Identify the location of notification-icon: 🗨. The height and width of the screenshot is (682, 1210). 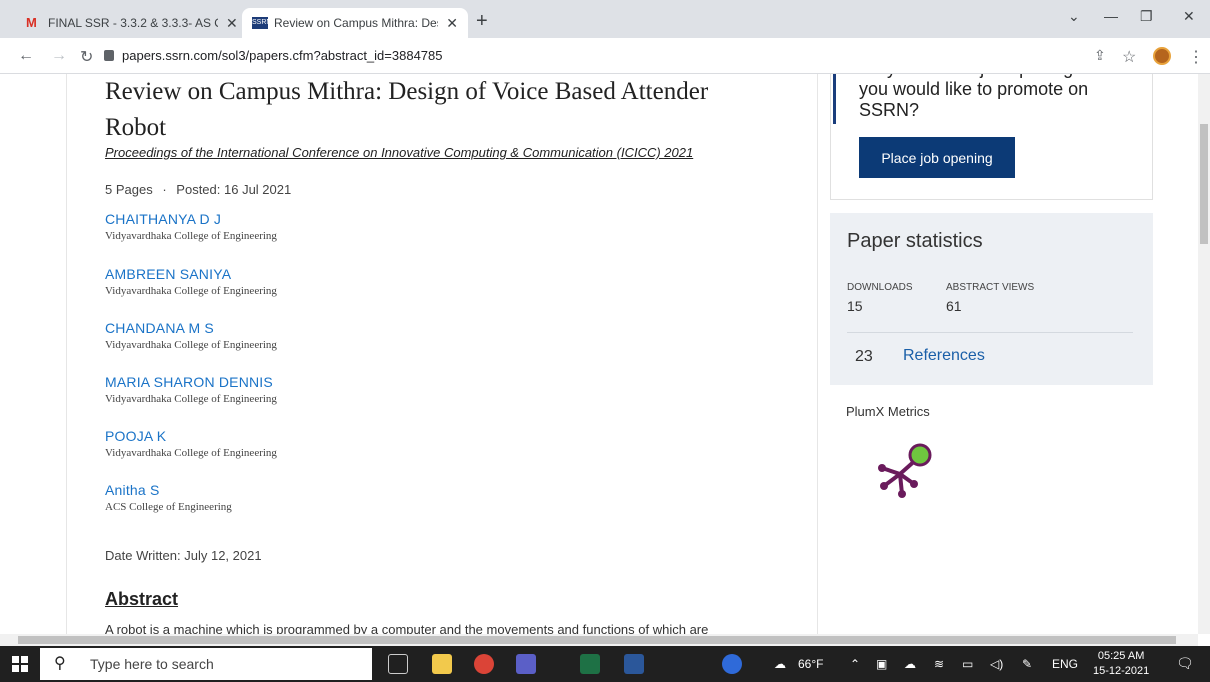
(1185, 663).